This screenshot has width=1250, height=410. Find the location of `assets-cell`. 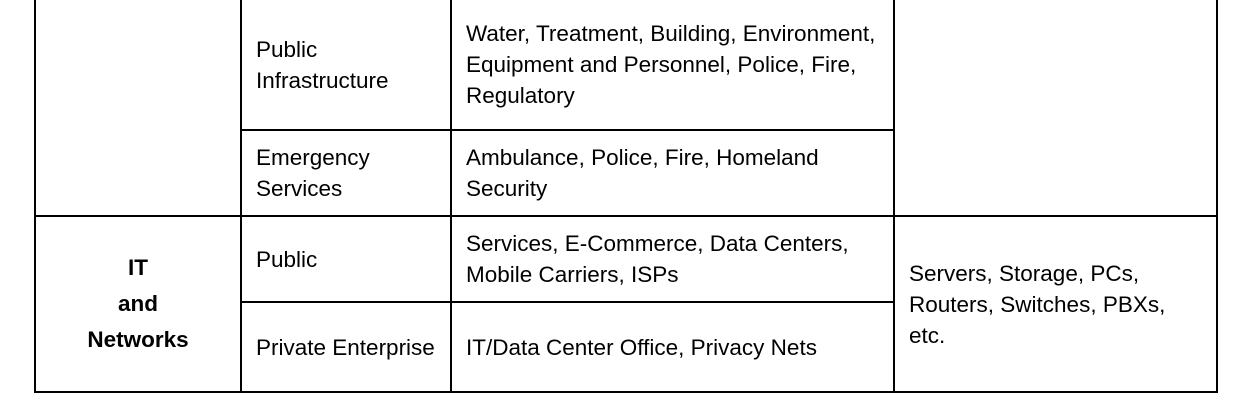

assets-cell is located at coordinates (1055, 108).